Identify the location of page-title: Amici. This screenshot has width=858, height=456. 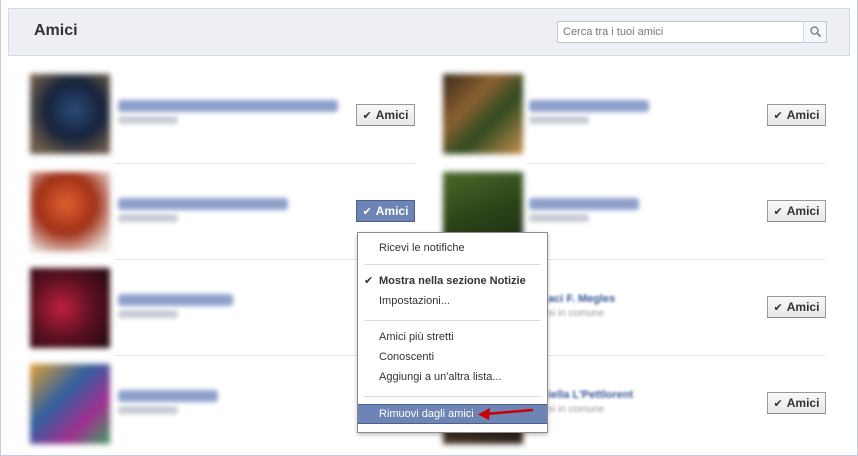
(56, 30).